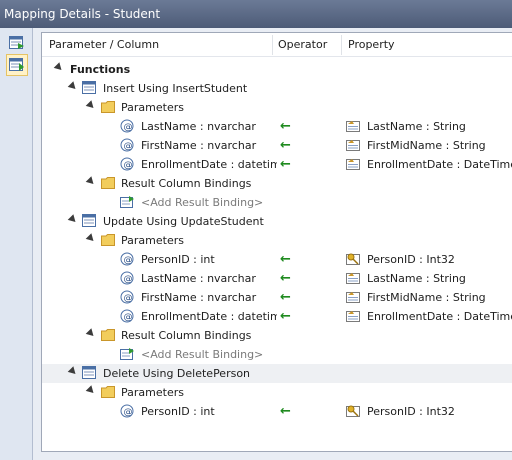 The height and width of the screenshot is (460, 512). What do you see at coordinates (104, 45) in the screenshot?
I see `column-header-parameter: Parameter / Column` at bounding box center [104, 45].